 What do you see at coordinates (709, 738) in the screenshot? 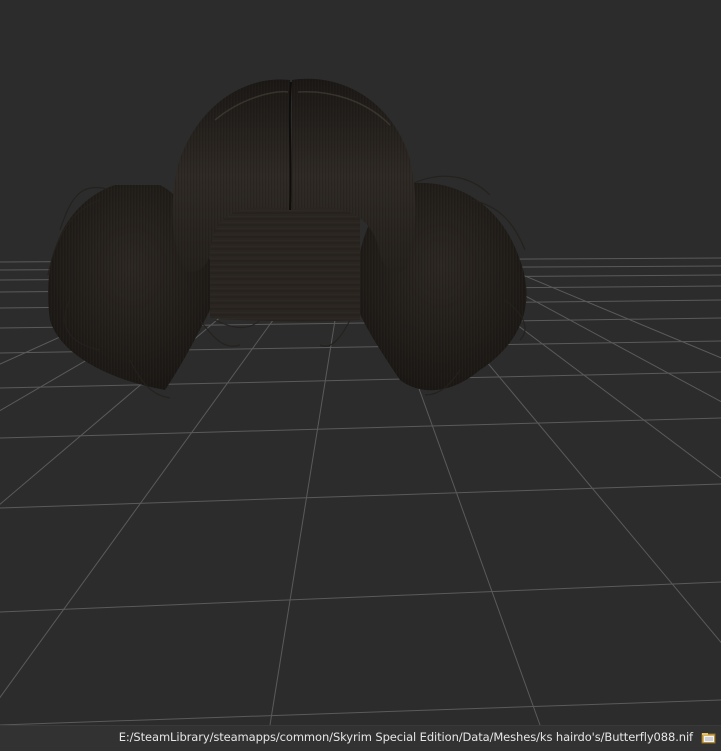
I see `folder-open-icon` at bounding box center [709, 738].